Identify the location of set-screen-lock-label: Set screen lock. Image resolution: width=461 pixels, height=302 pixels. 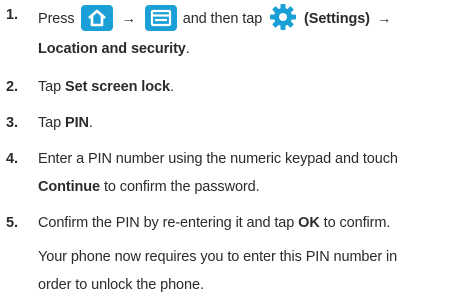
(117, 87).